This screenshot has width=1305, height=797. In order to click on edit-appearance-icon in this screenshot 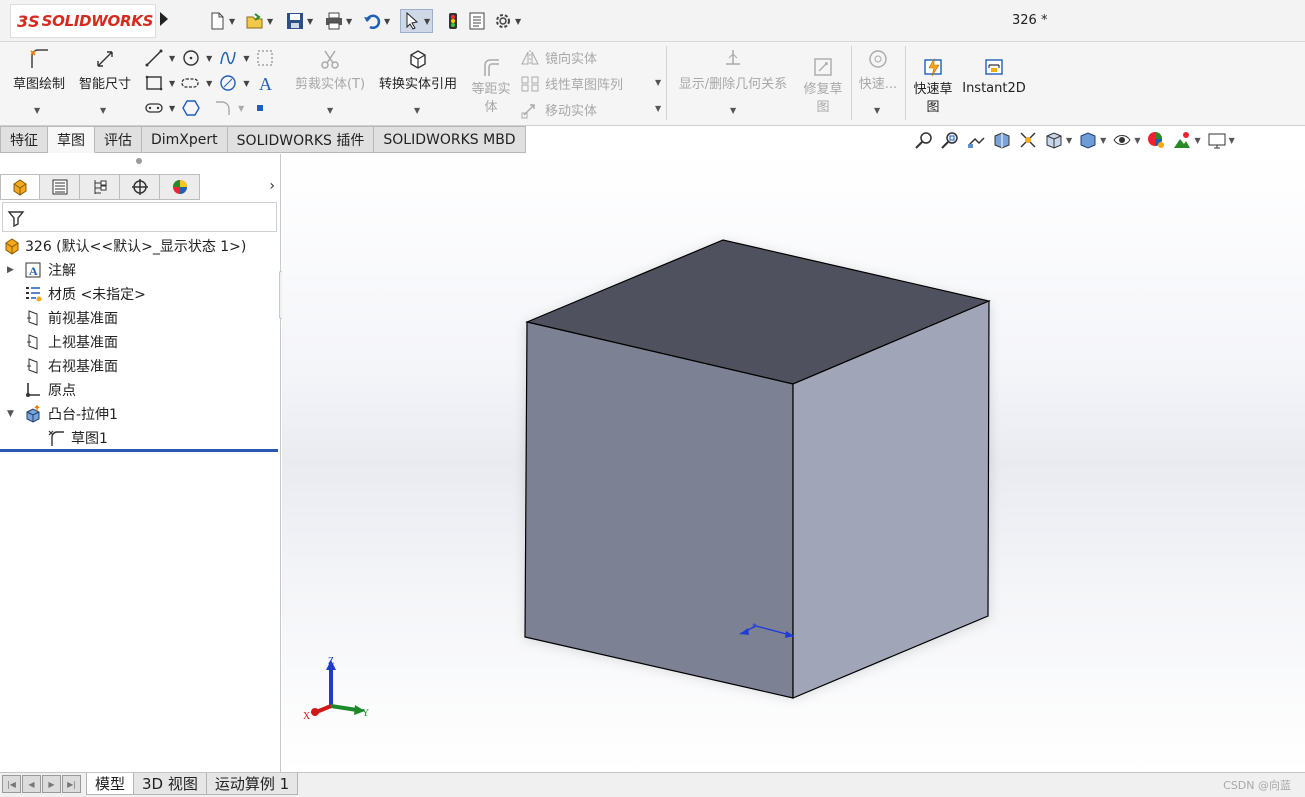, I will do `click(1156, 140)`.